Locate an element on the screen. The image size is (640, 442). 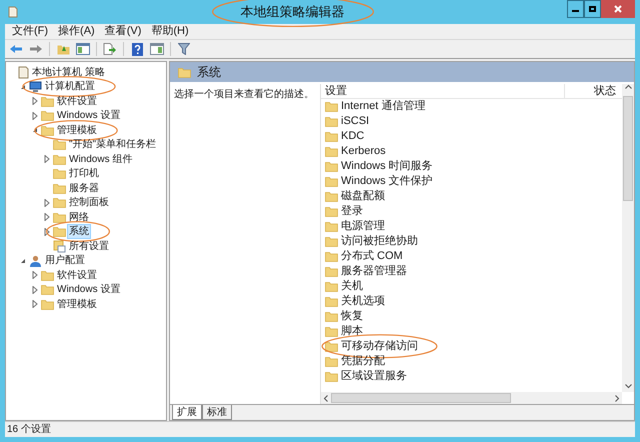
setting-item: 凭据分配 is located at coordinates (363, 361).